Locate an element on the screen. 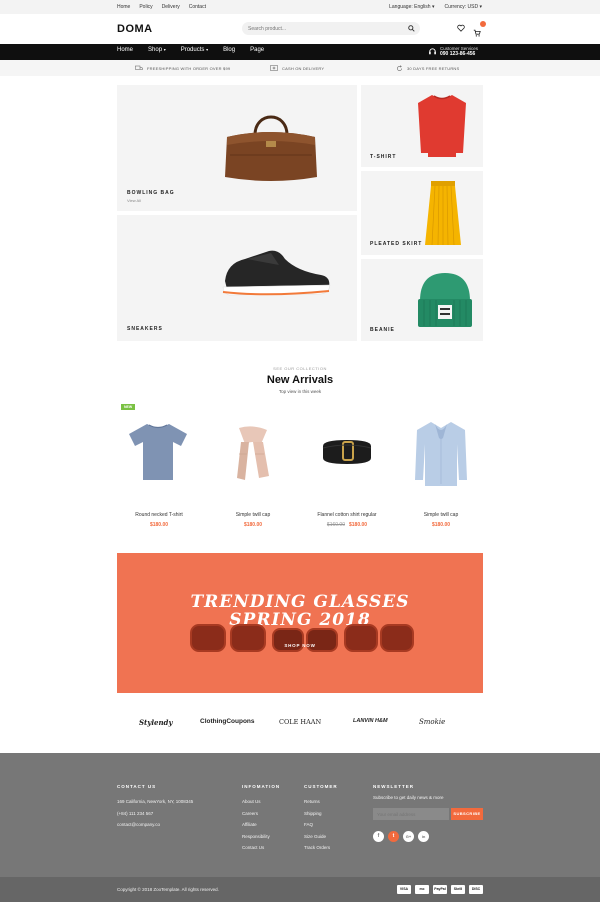  truck-icon is located at coordinates (139, 67).